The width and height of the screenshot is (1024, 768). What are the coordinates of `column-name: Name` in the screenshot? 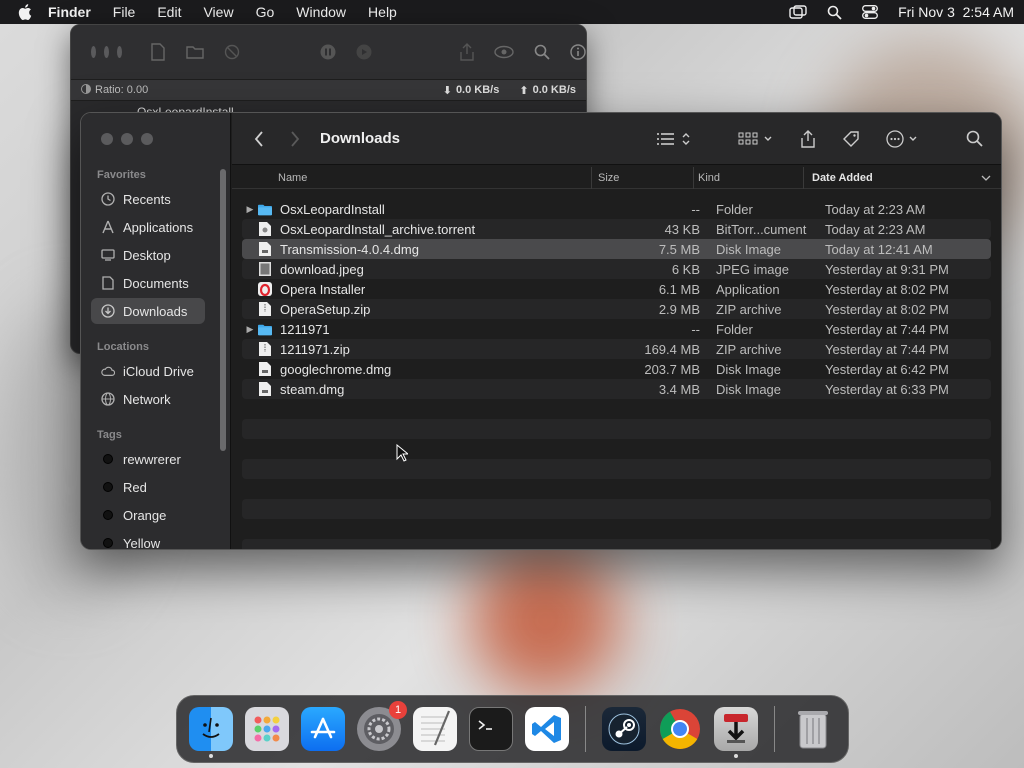 It's located at (412, 177).